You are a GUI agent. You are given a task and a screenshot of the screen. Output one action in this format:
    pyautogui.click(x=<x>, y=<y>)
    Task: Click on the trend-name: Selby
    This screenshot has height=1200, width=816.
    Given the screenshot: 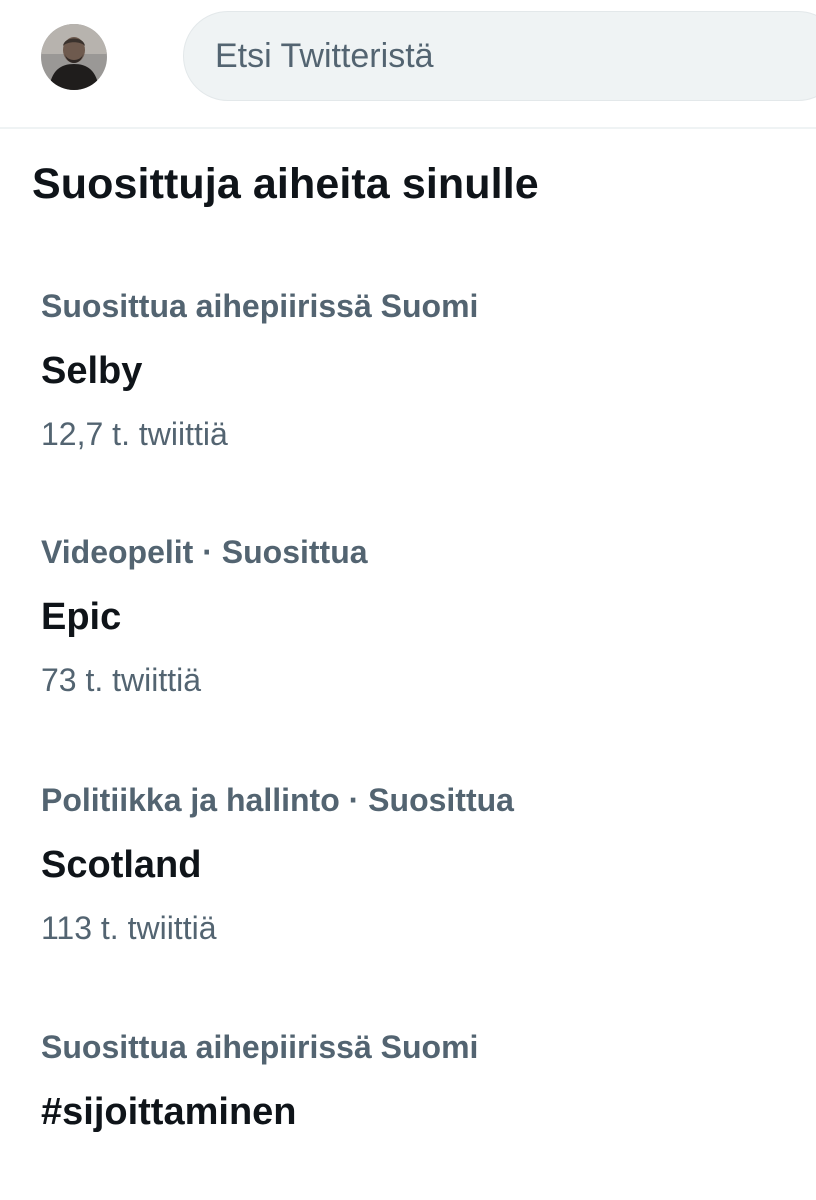 What is the action you would take?
    pyautogui.click(x=92, y=371)
    